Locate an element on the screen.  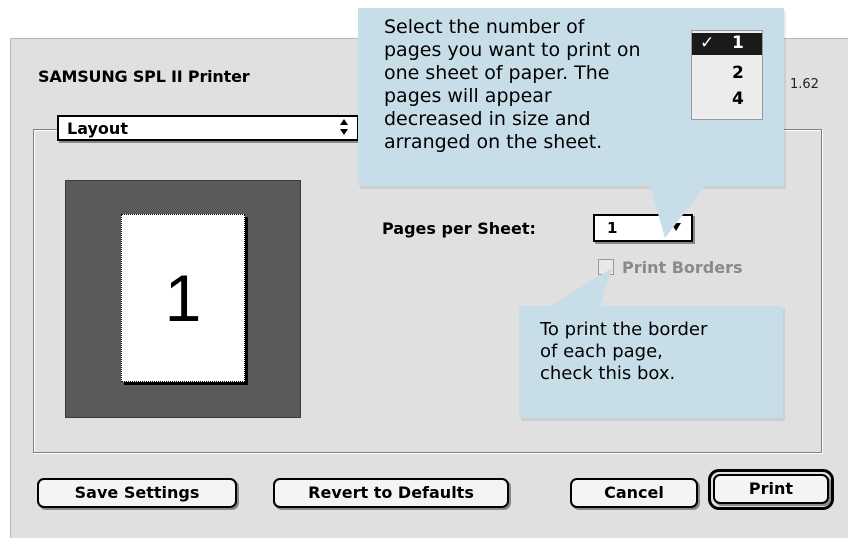
print-button: Print is located at coordinates (771, 489).